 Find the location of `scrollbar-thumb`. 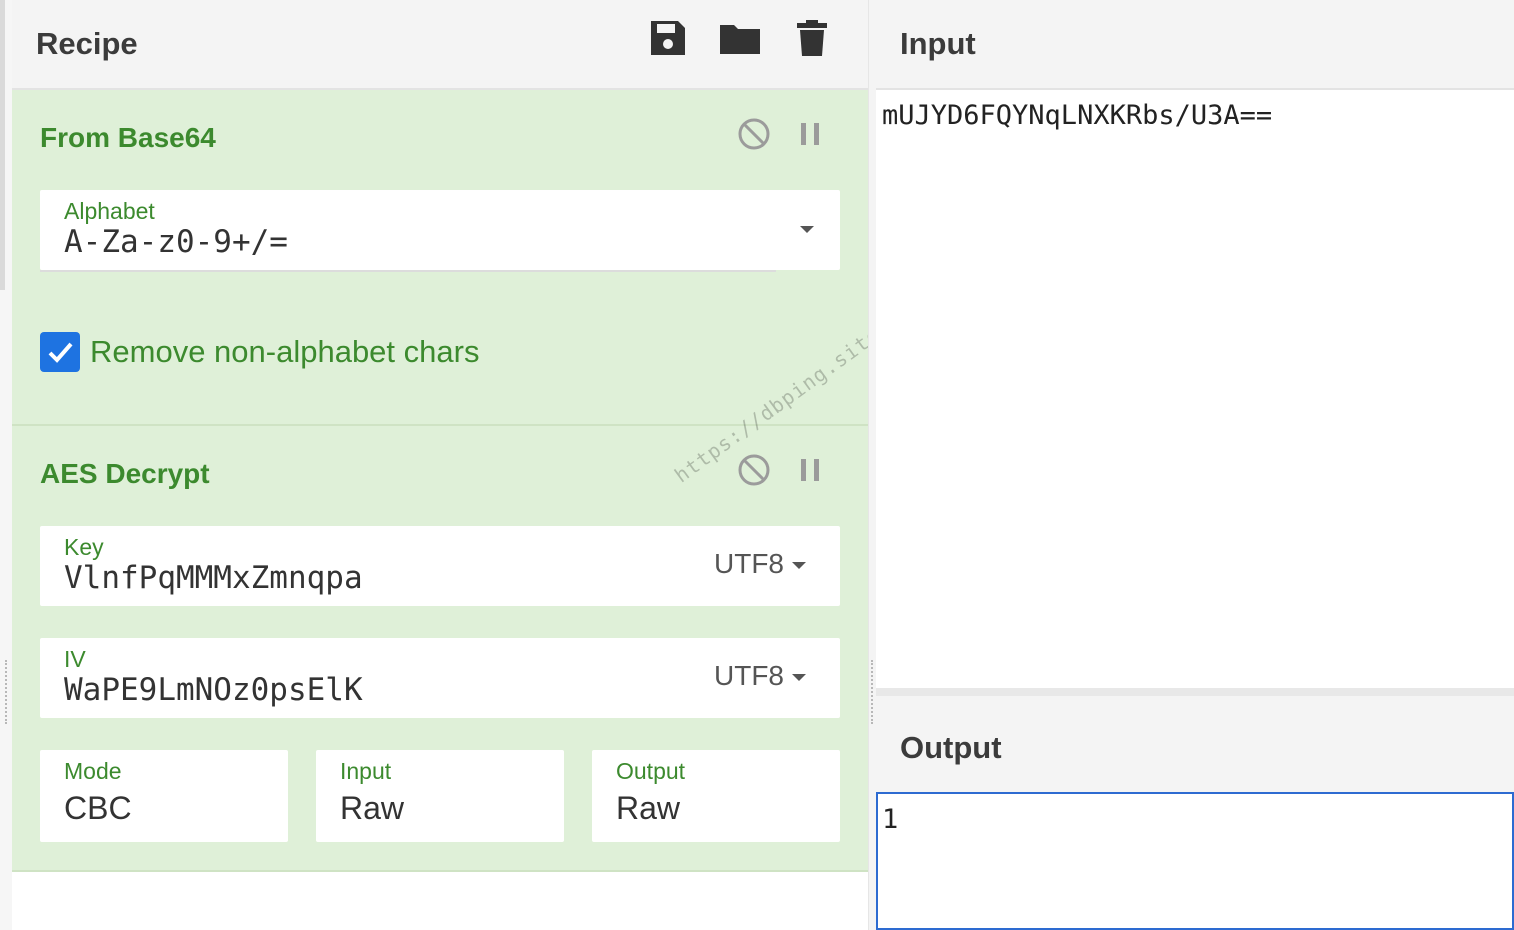

scrollbar-thumb is located at coordinates (2, 145).